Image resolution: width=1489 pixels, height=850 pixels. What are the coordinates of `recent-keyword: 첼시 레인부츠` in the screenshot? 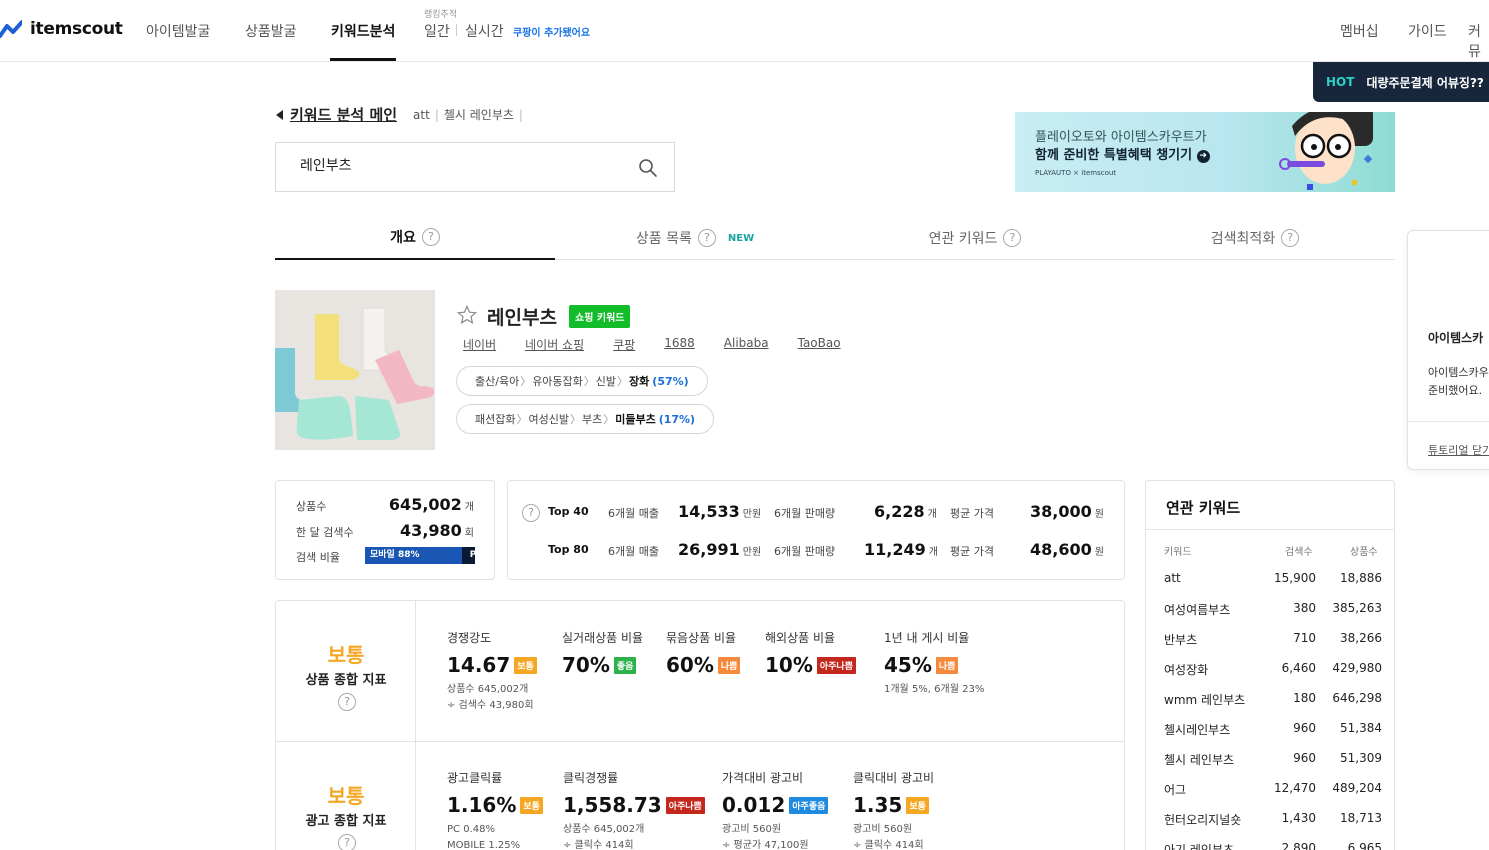 It's located at (479, 114).